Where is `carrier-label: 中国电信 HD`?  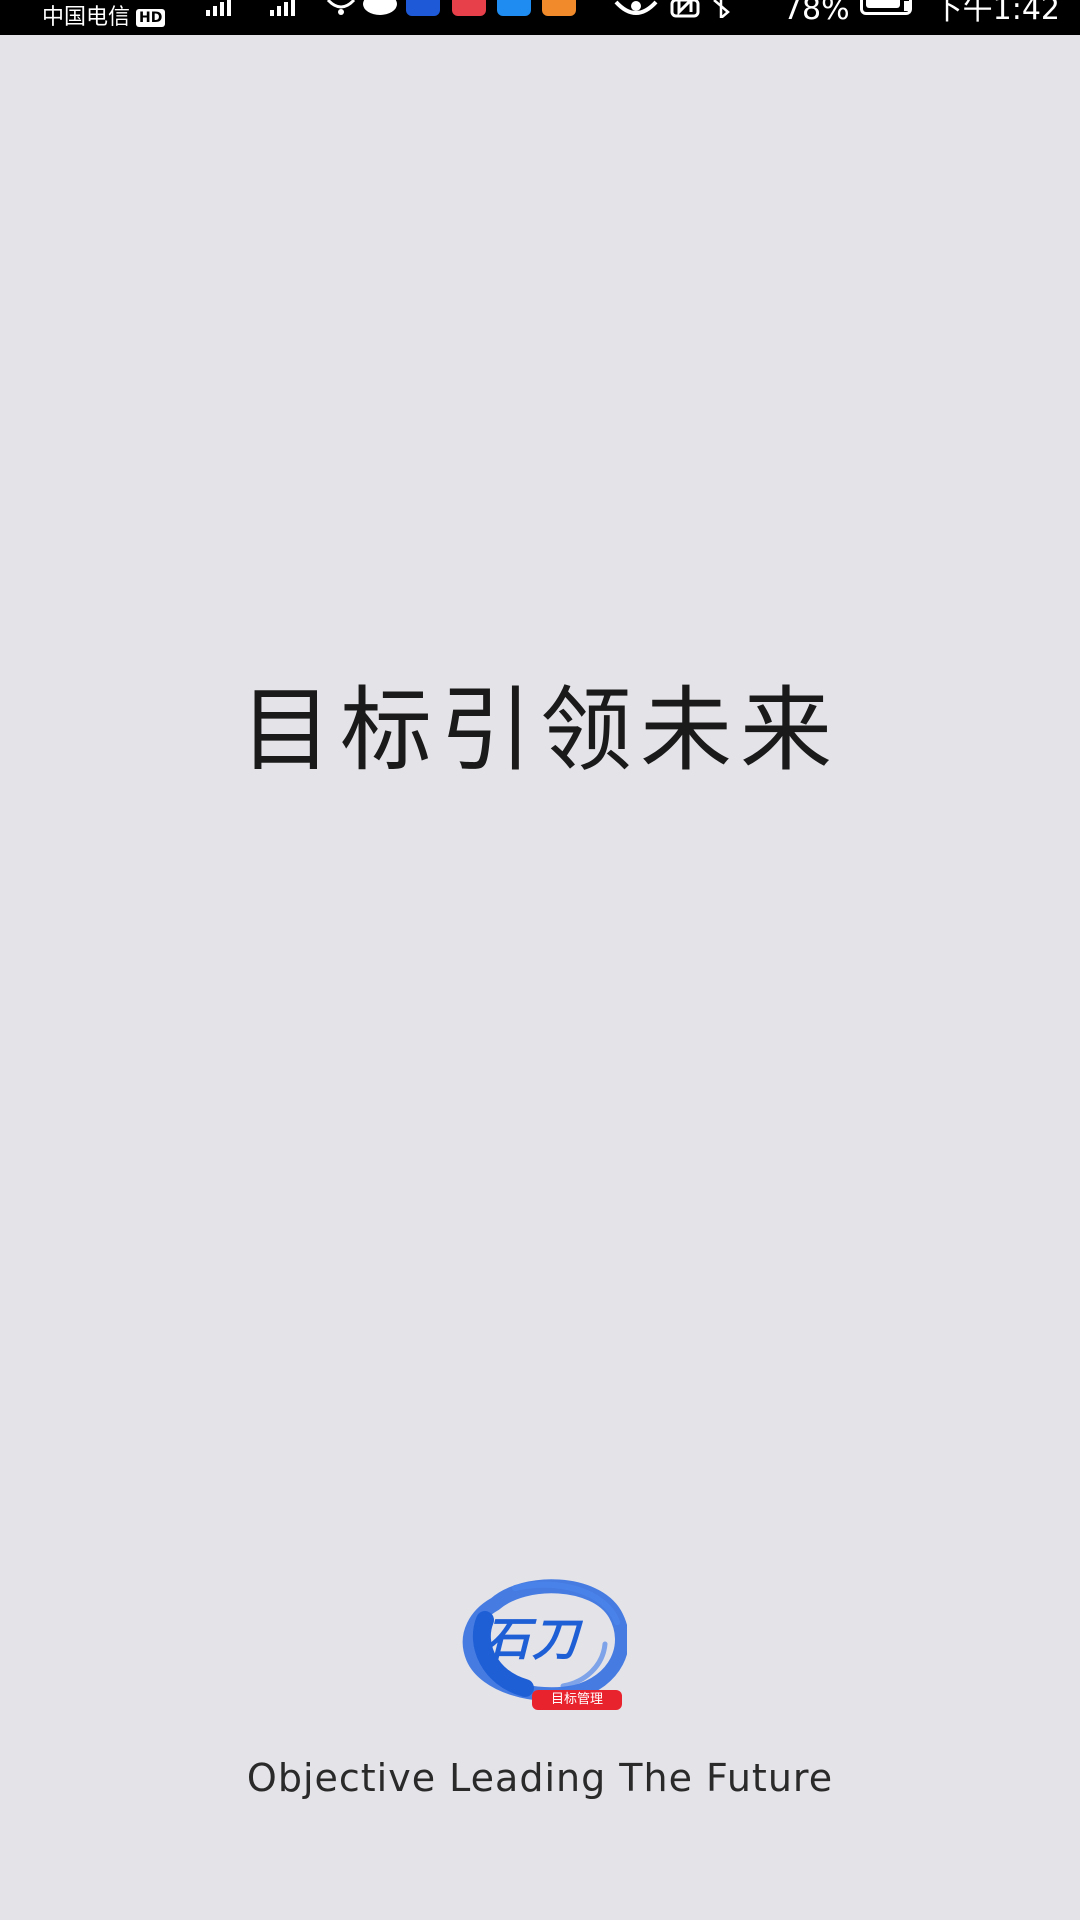
carrier-label: 中国电信 HD is located at coordinates (104, 18).